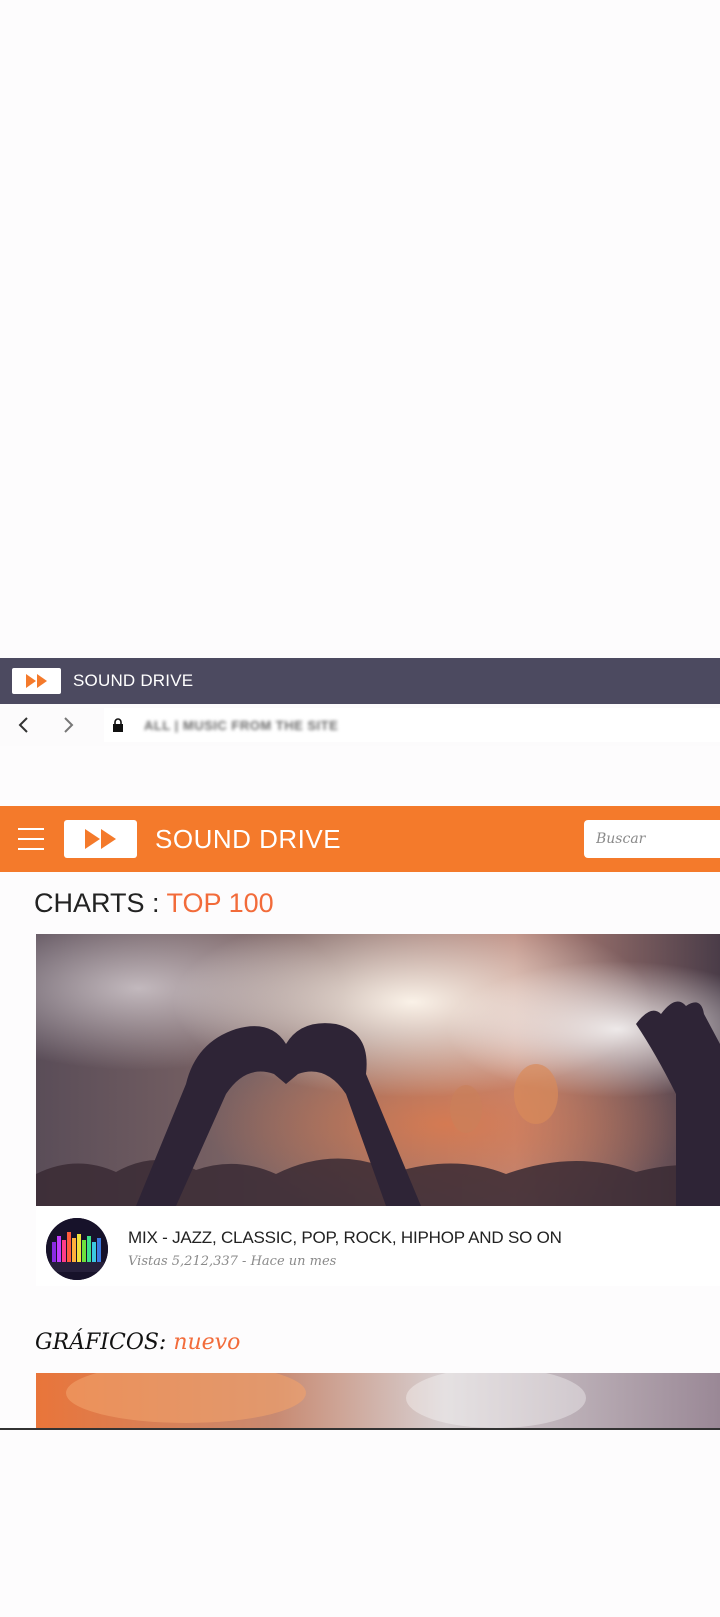  Describe the element at coordinates (232, 1261) in the screenshot. I see `video-meta: Vistas 5,212,337 - Hace un mes` at that location.